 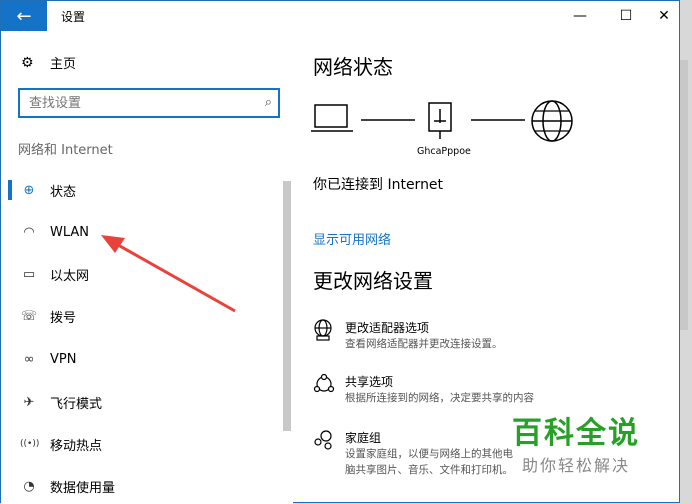 I want to click on setting-title: 共享选项, so click(x=369, y=382).